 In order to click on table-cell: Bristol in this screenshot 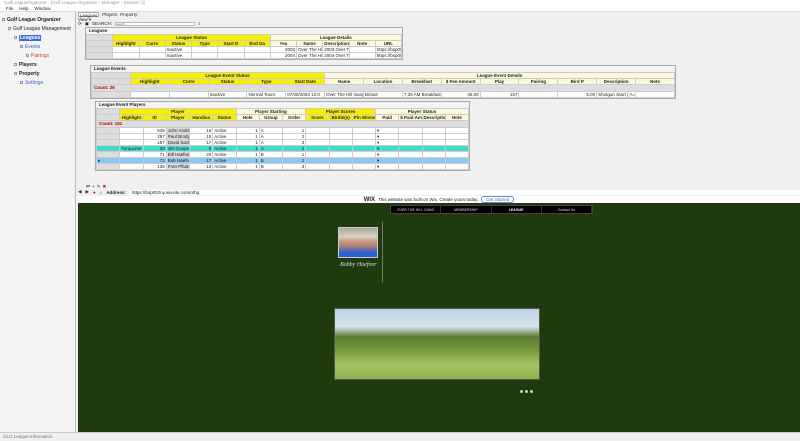, I will do `click(383, 94)`.